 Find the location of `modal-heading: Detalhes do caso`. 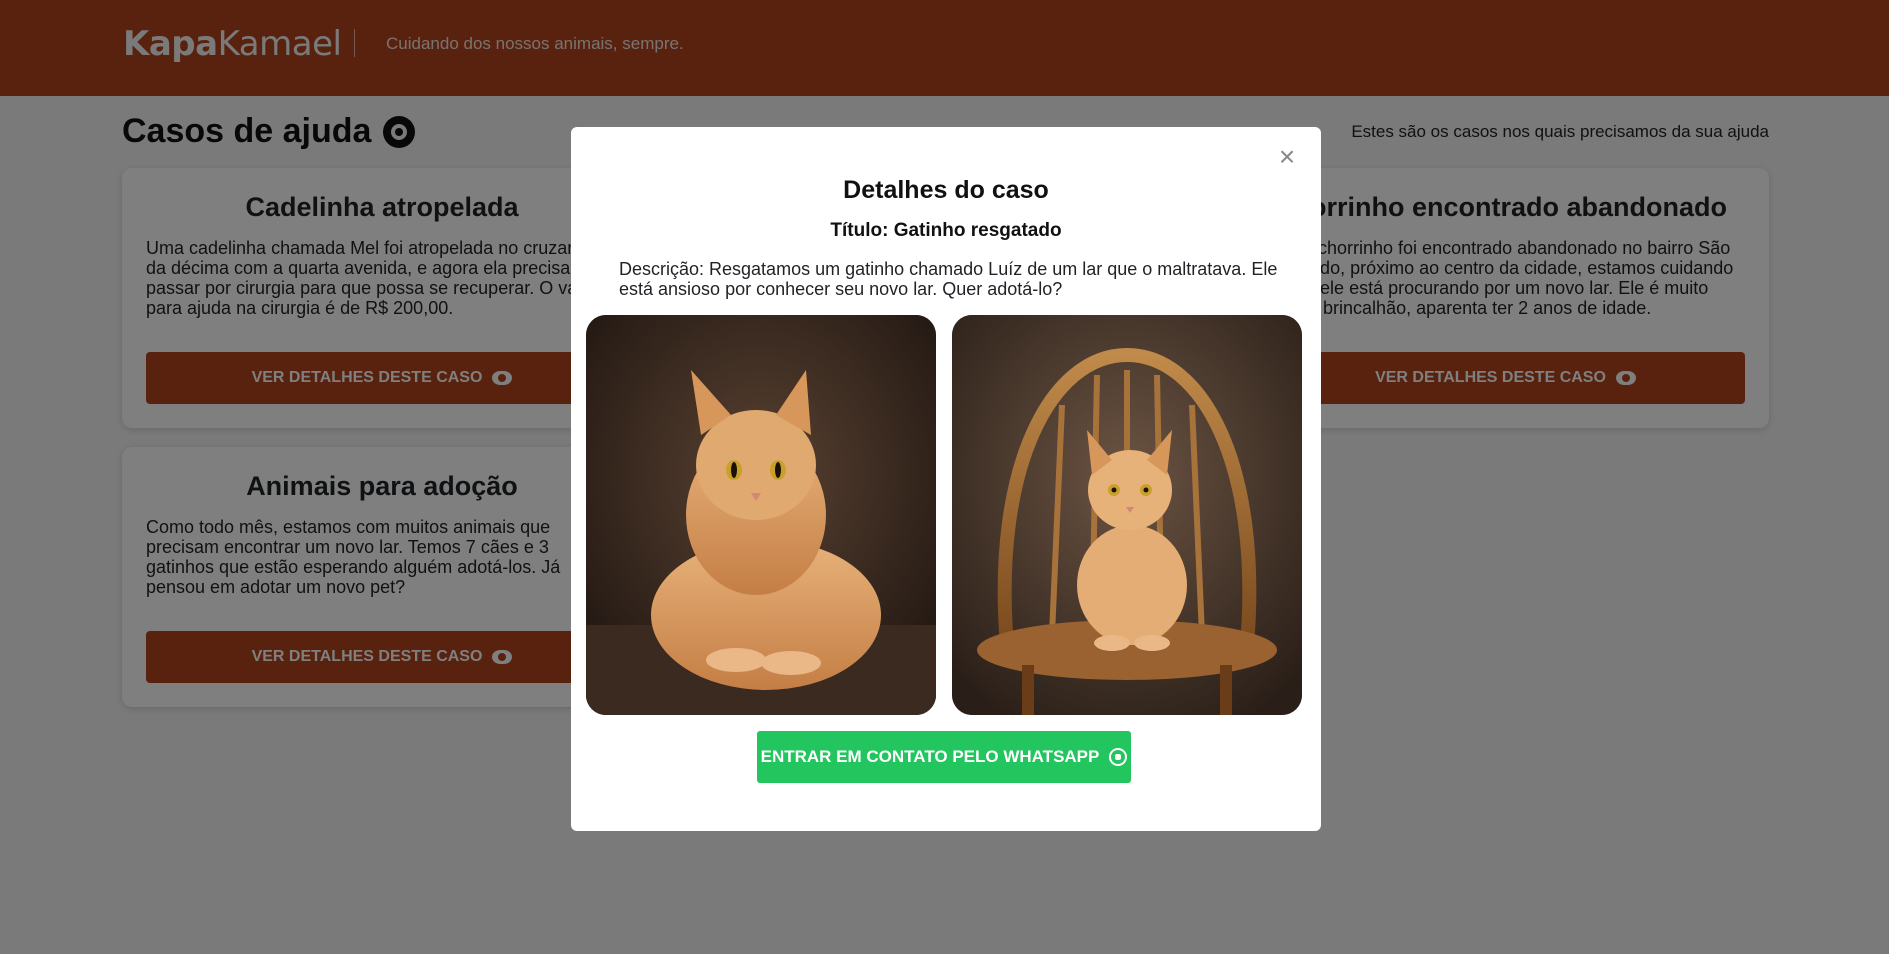

modal-heading: Detalhes do caso is located at coordinates (946, 190).